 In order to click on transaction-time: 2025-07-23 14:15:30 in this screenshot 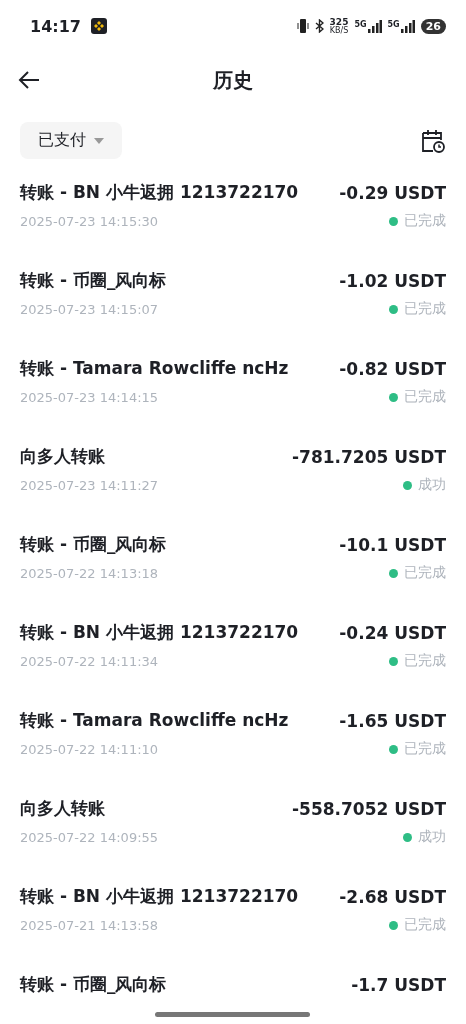, I will do `click(89, 221)`.